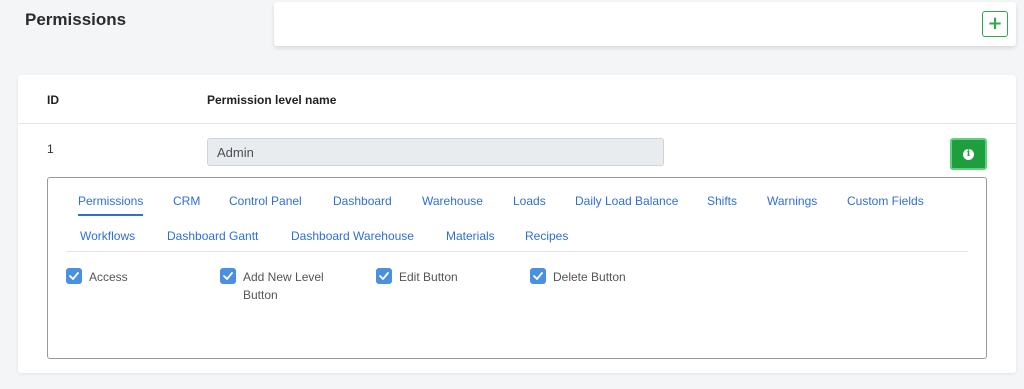  I want to click on tab-dashboard-warehouse: Dashboard Warehouse, so click(352, 239).